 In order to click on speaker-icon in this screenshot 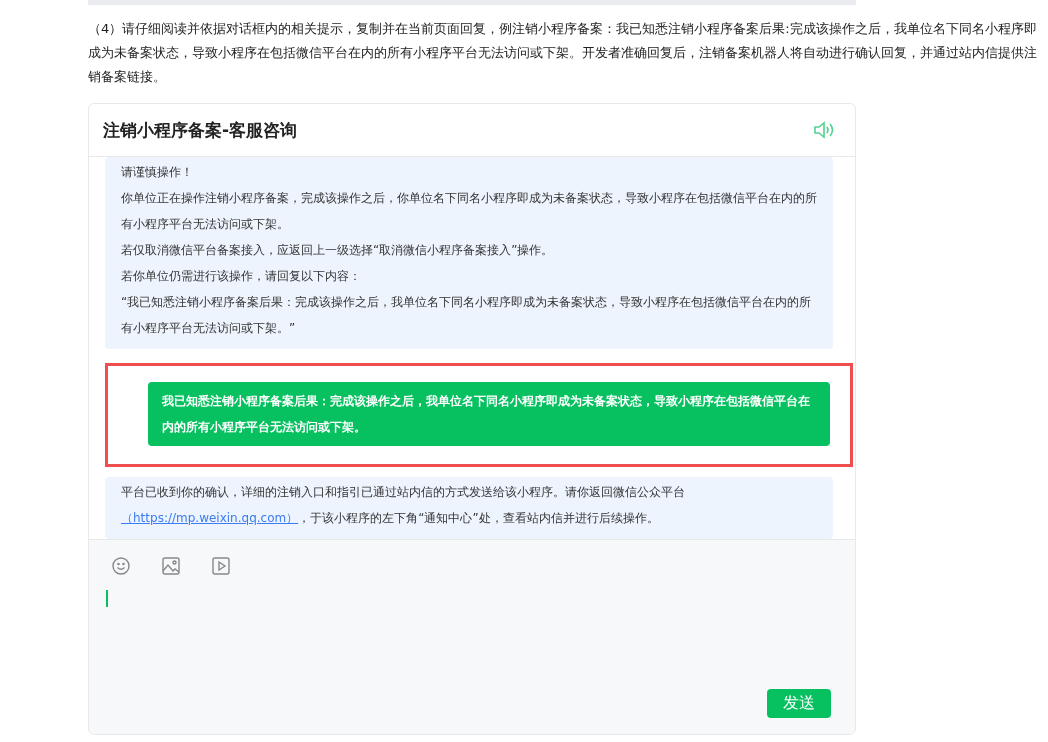, I will do `click(824, 130)`.